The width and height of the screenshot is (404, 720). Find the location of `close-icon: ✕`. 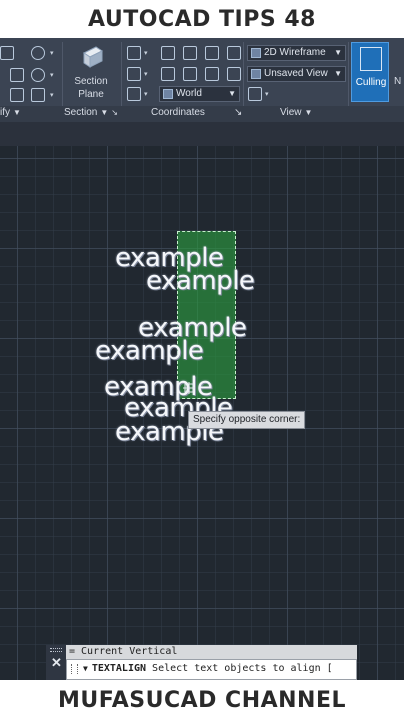

close-icon: ✕ is located at coordinates (56, 663).